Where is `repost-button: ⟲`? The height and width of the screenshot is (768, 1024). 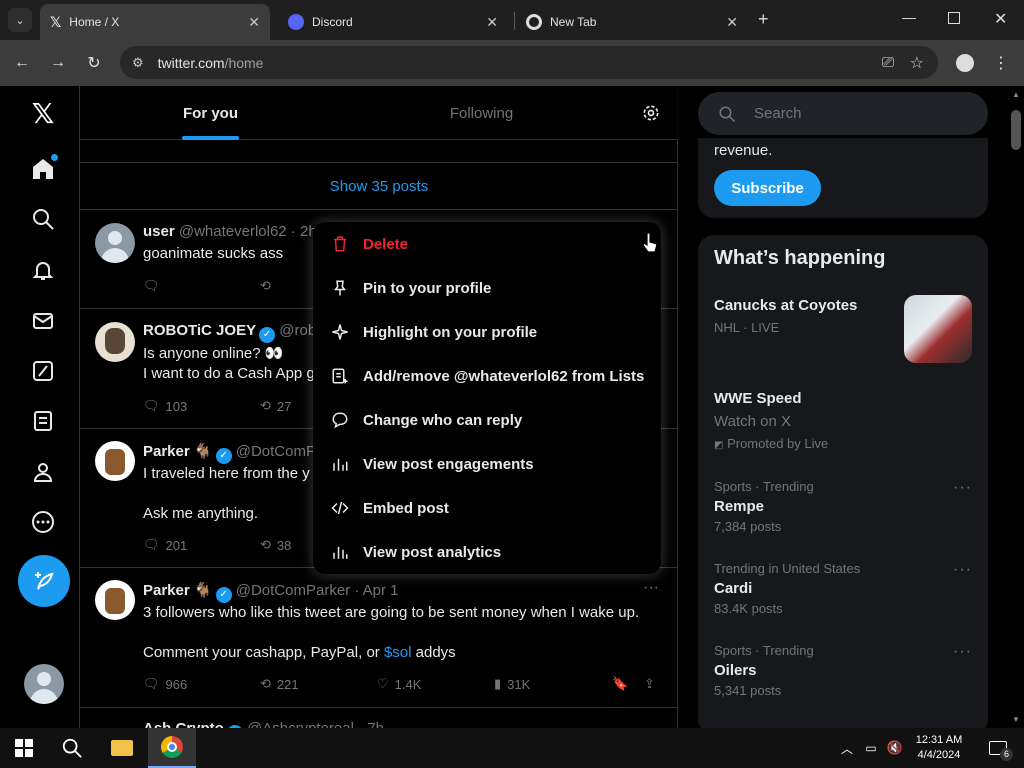 repost-button: ⟲ is located at coordinates (265, 286).